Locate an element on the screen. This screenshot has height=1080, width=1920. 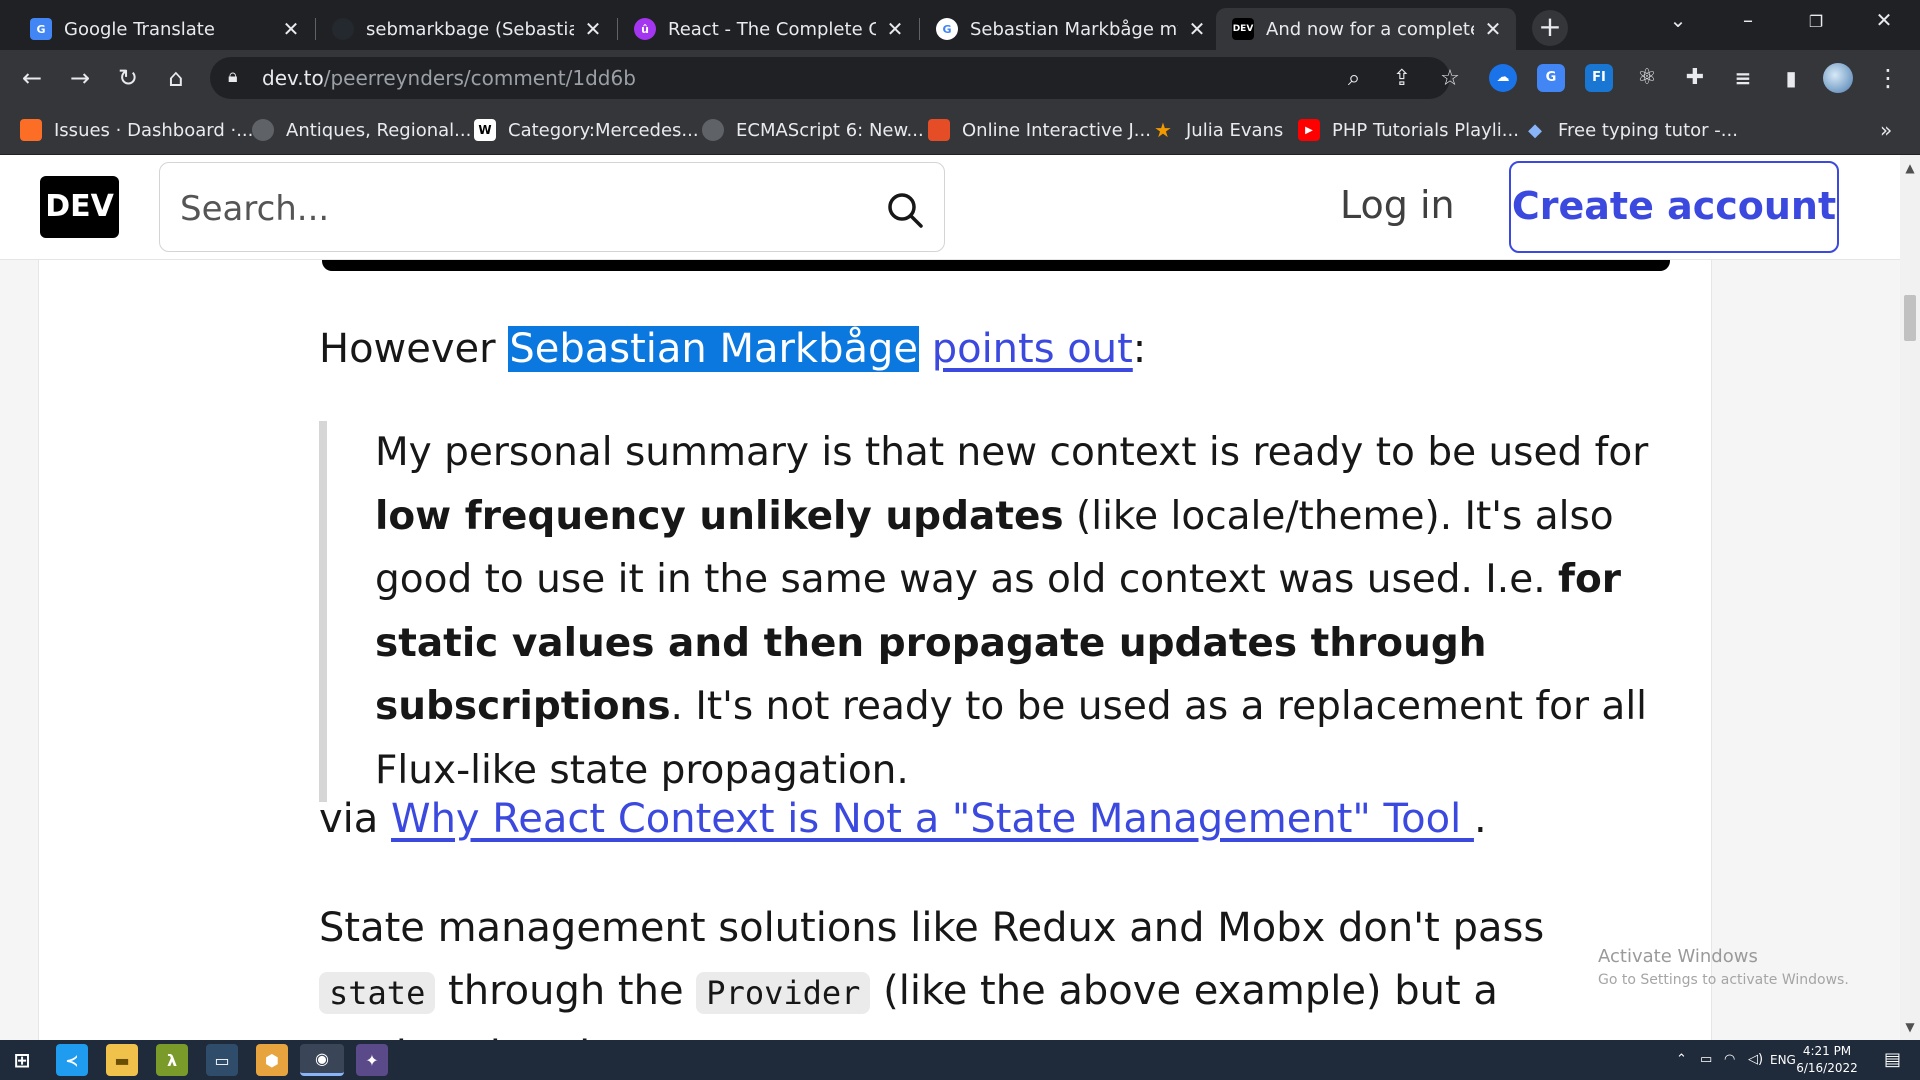
share-icon: ⇪ is located at coordinates (1402, 79).